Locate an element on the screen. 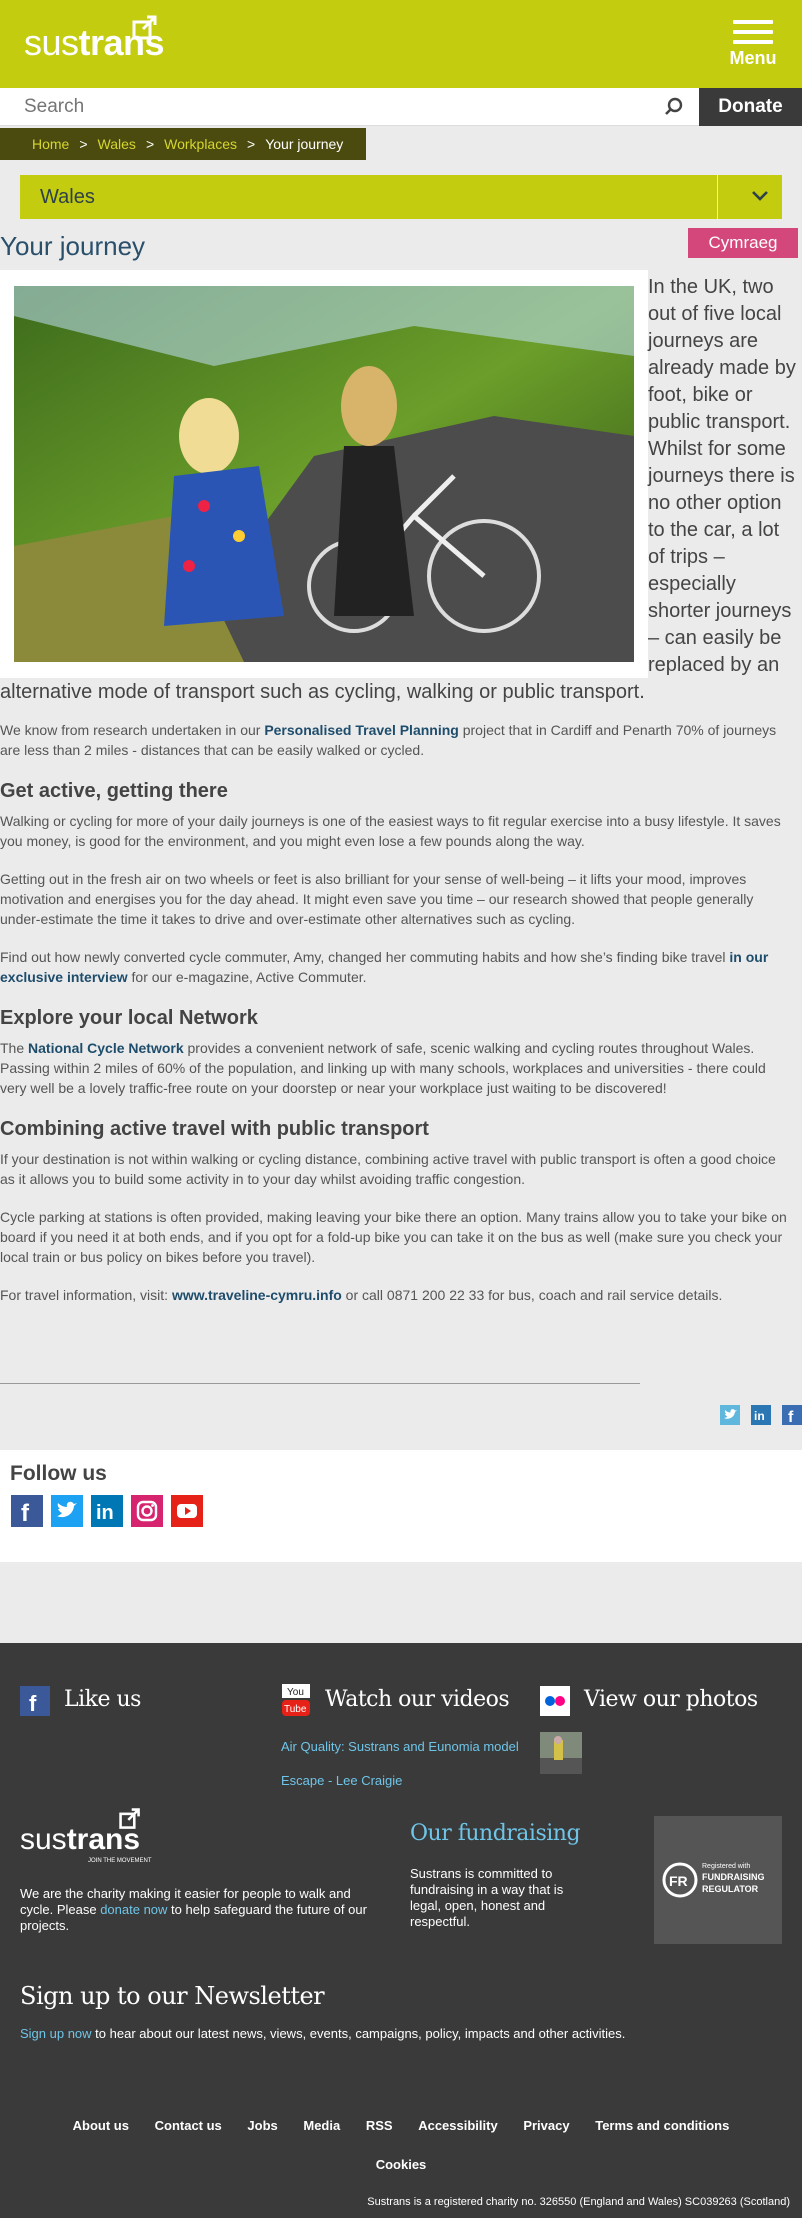 The height and width of the screenshot is (2218, 802). hamburger-icon is located at coordinates (753, 22).